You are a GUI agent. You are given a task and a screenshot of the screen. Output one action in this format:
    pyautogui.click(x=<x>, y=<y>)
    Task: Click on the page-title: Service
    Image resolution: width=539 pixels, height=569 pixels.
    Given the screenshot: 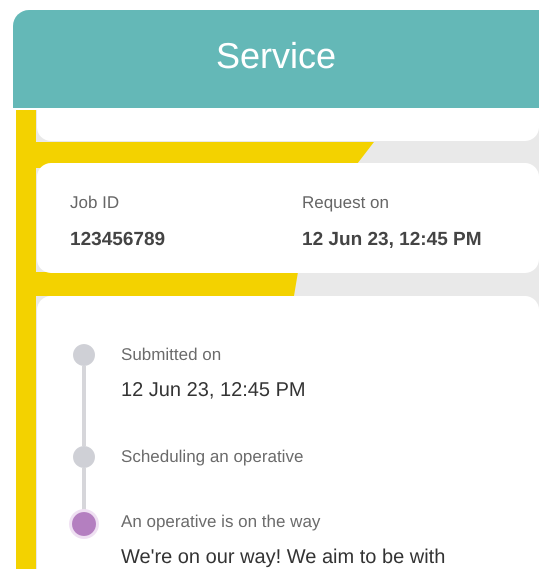 What is the action you would take?
    pyautogui.click(x=276, y=58)
    